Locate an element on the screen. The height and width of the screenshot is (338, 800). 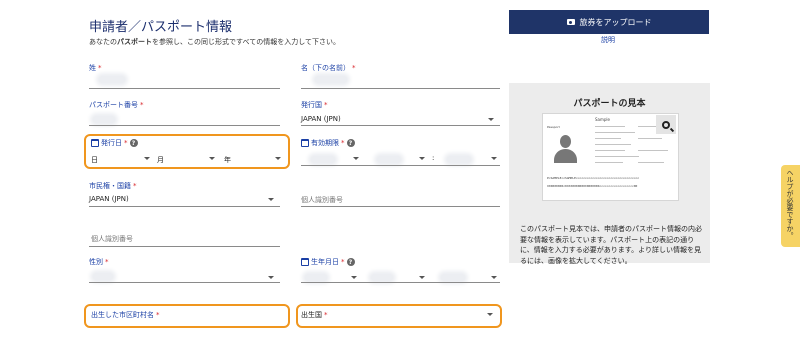
help-tab-label: ヘルプが必要ですか。 is located at coordinates (790, 204).